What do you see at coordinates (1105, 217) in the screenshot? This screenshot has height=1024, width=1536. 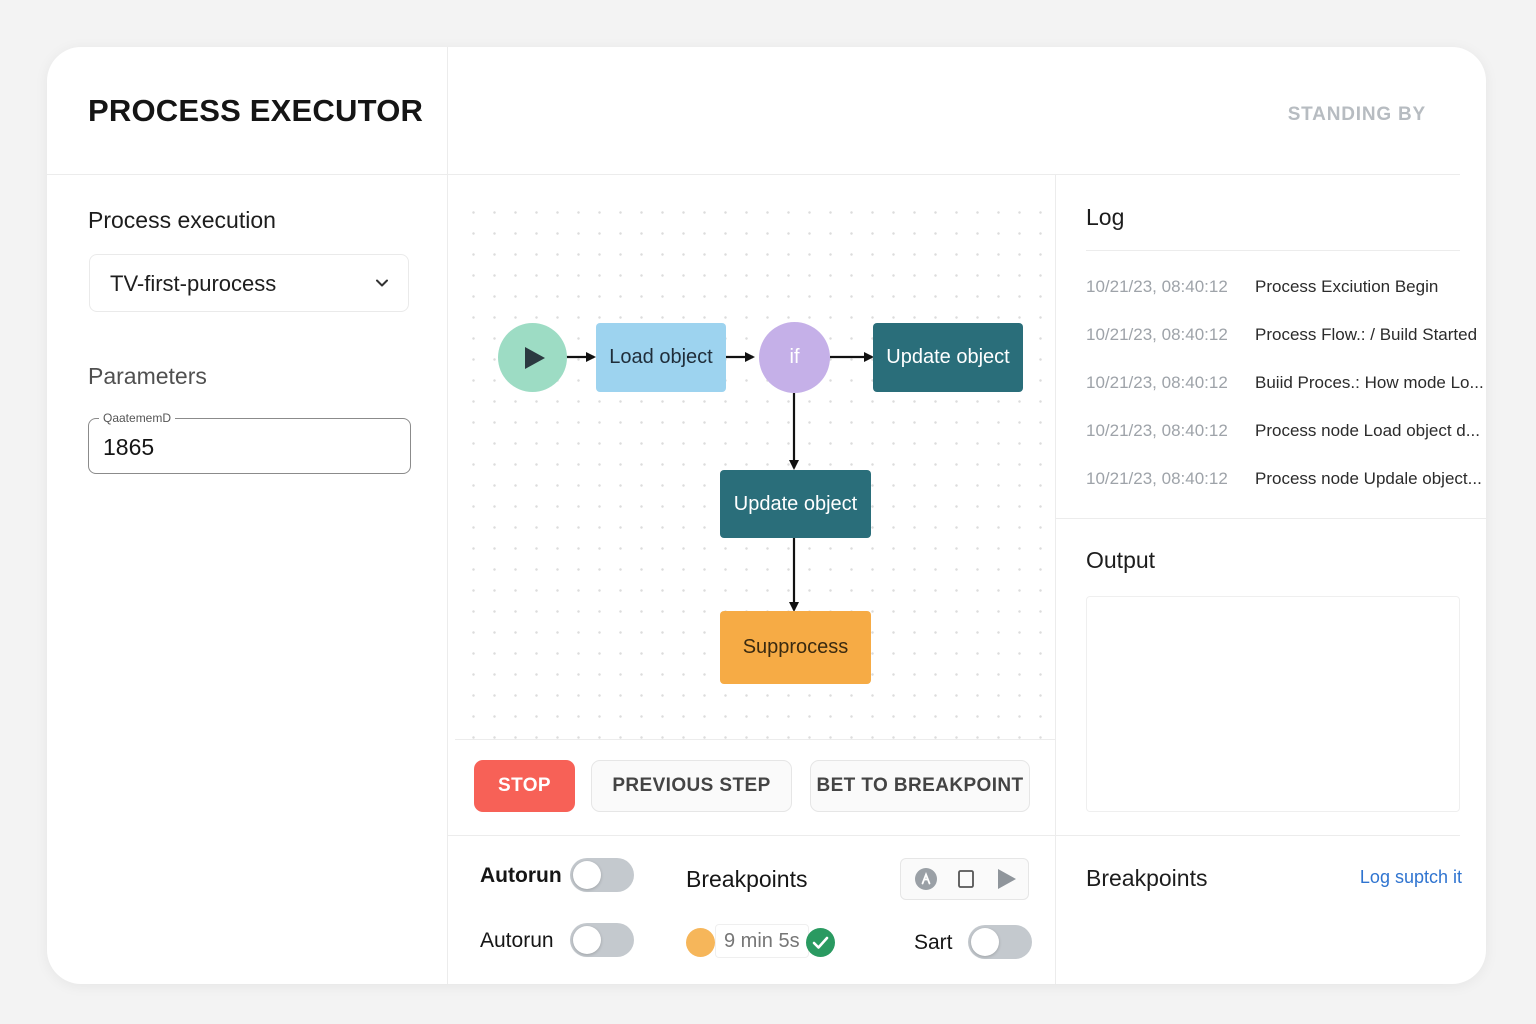 I see `log-title: Log` at bounding box center [1105, 217].